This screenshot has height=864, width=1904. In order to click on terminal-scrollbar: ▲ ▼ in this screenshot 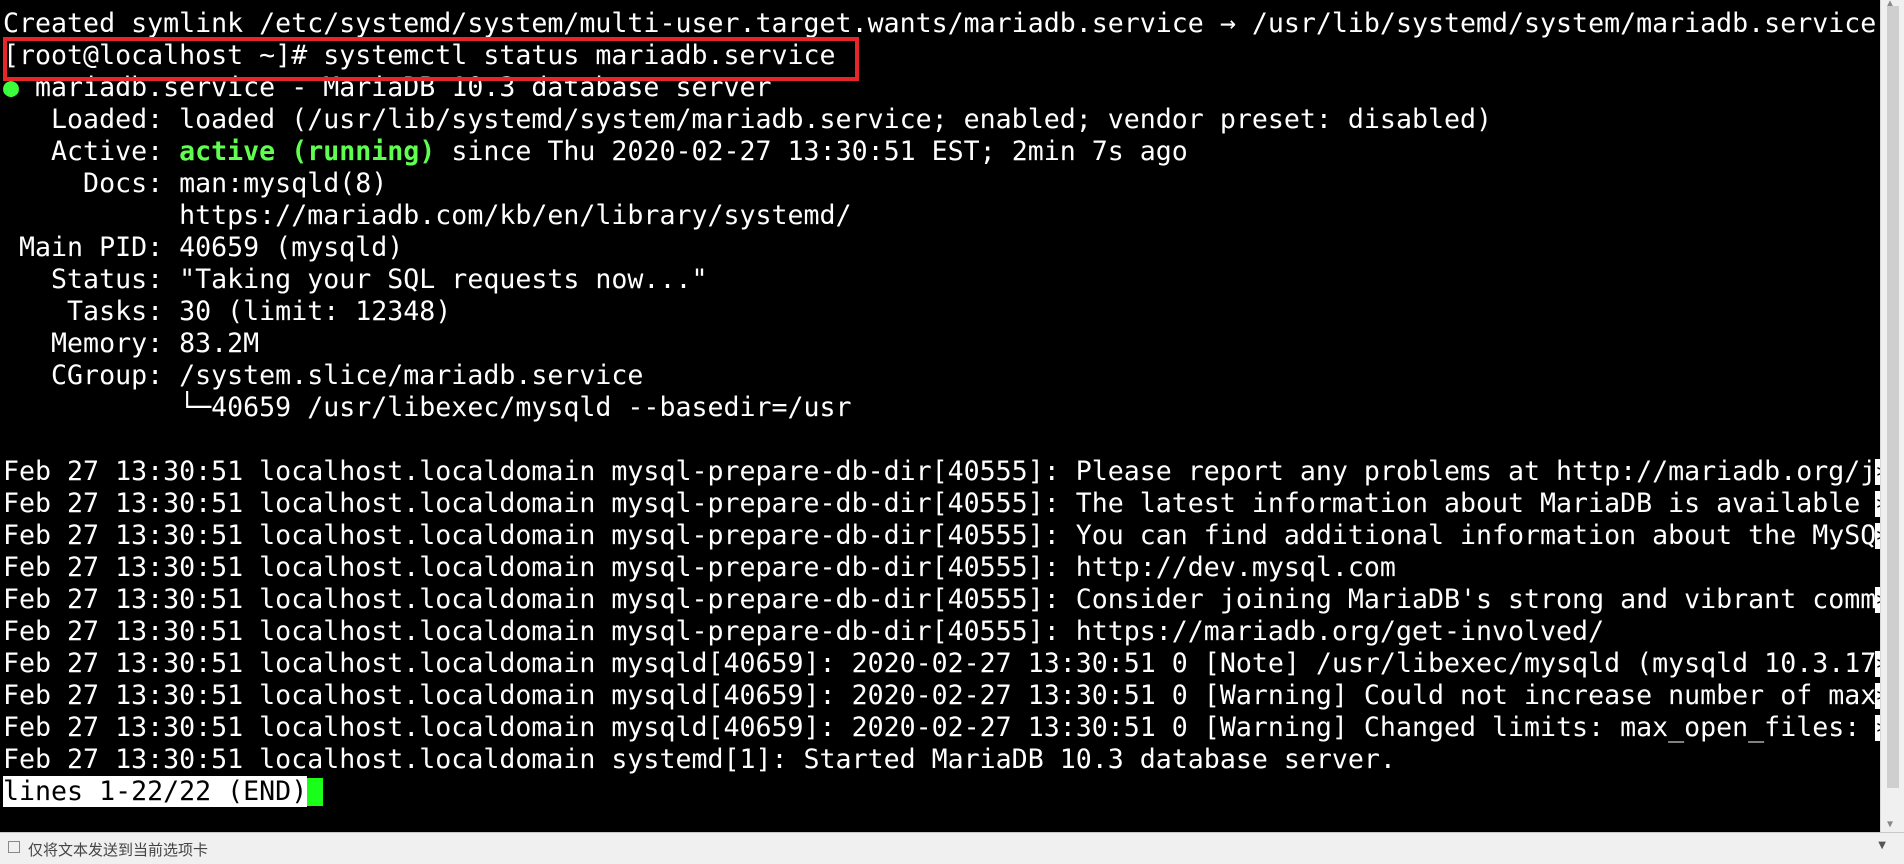, I will do `click(1892, 416)`.